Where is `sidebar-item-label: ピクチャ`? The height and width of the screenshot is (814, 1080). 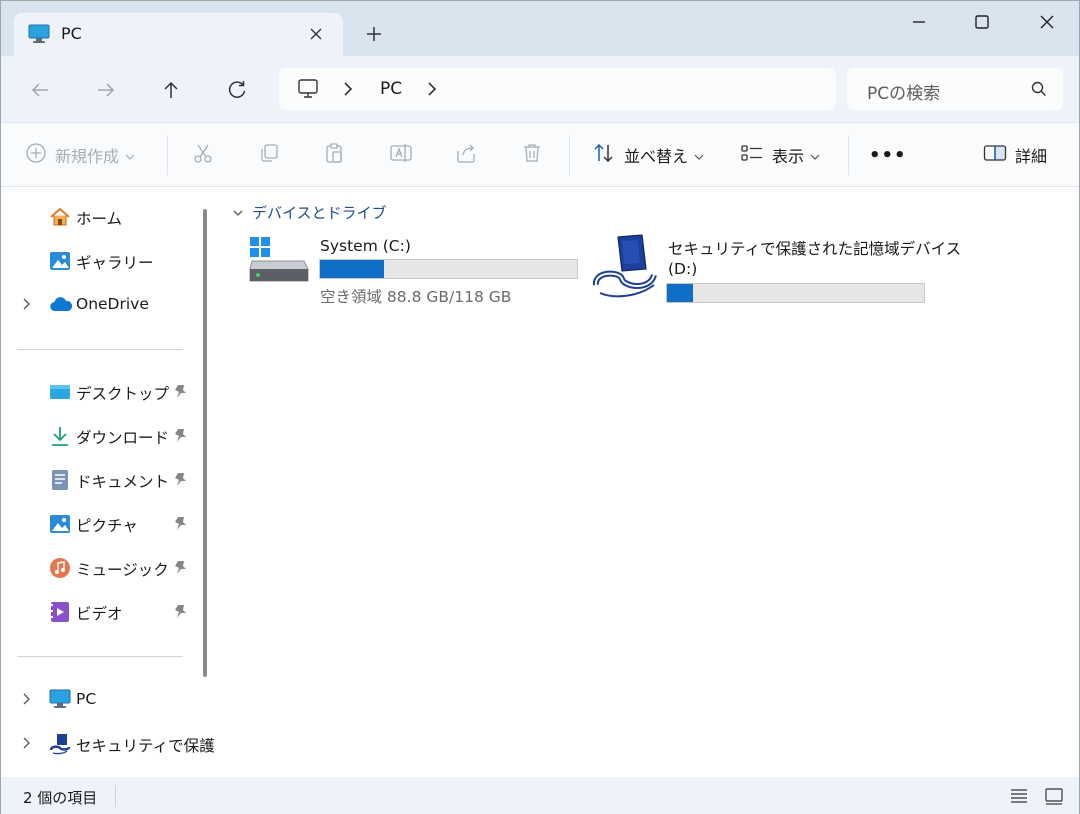 sidebar-item-label: ピクチャ is located at coordinates (107, 526).